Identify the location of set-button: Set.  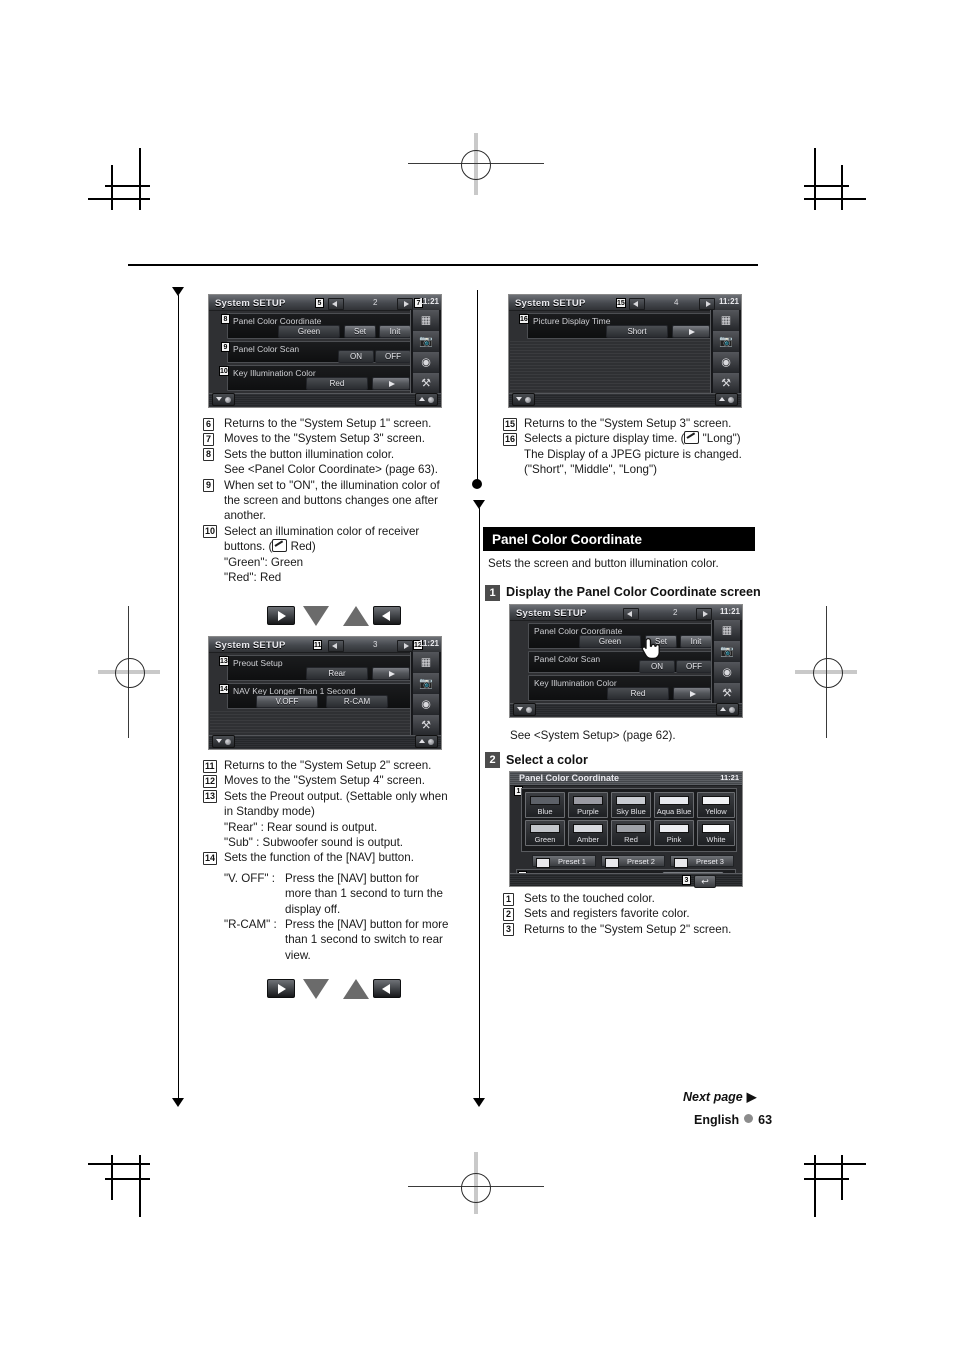
(360, 331).